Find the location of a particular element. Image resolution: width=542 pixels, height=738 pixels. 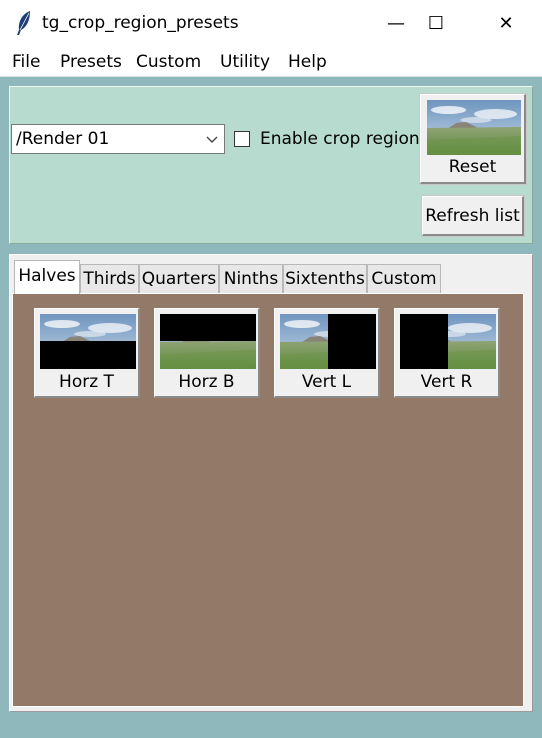

menu-utility: Utility is located at coordinates (245, 62).